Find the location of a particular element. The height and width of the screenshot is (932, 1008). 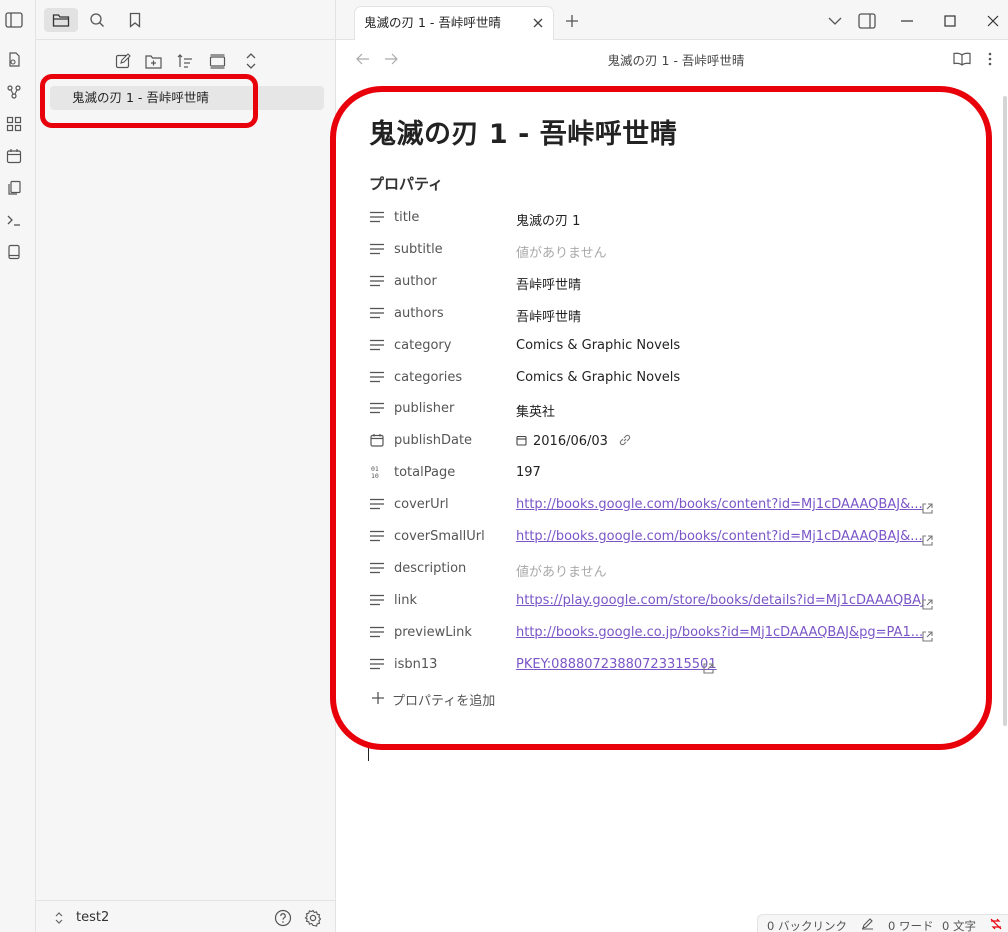

property-key: description is located at coordinates (430, 568).